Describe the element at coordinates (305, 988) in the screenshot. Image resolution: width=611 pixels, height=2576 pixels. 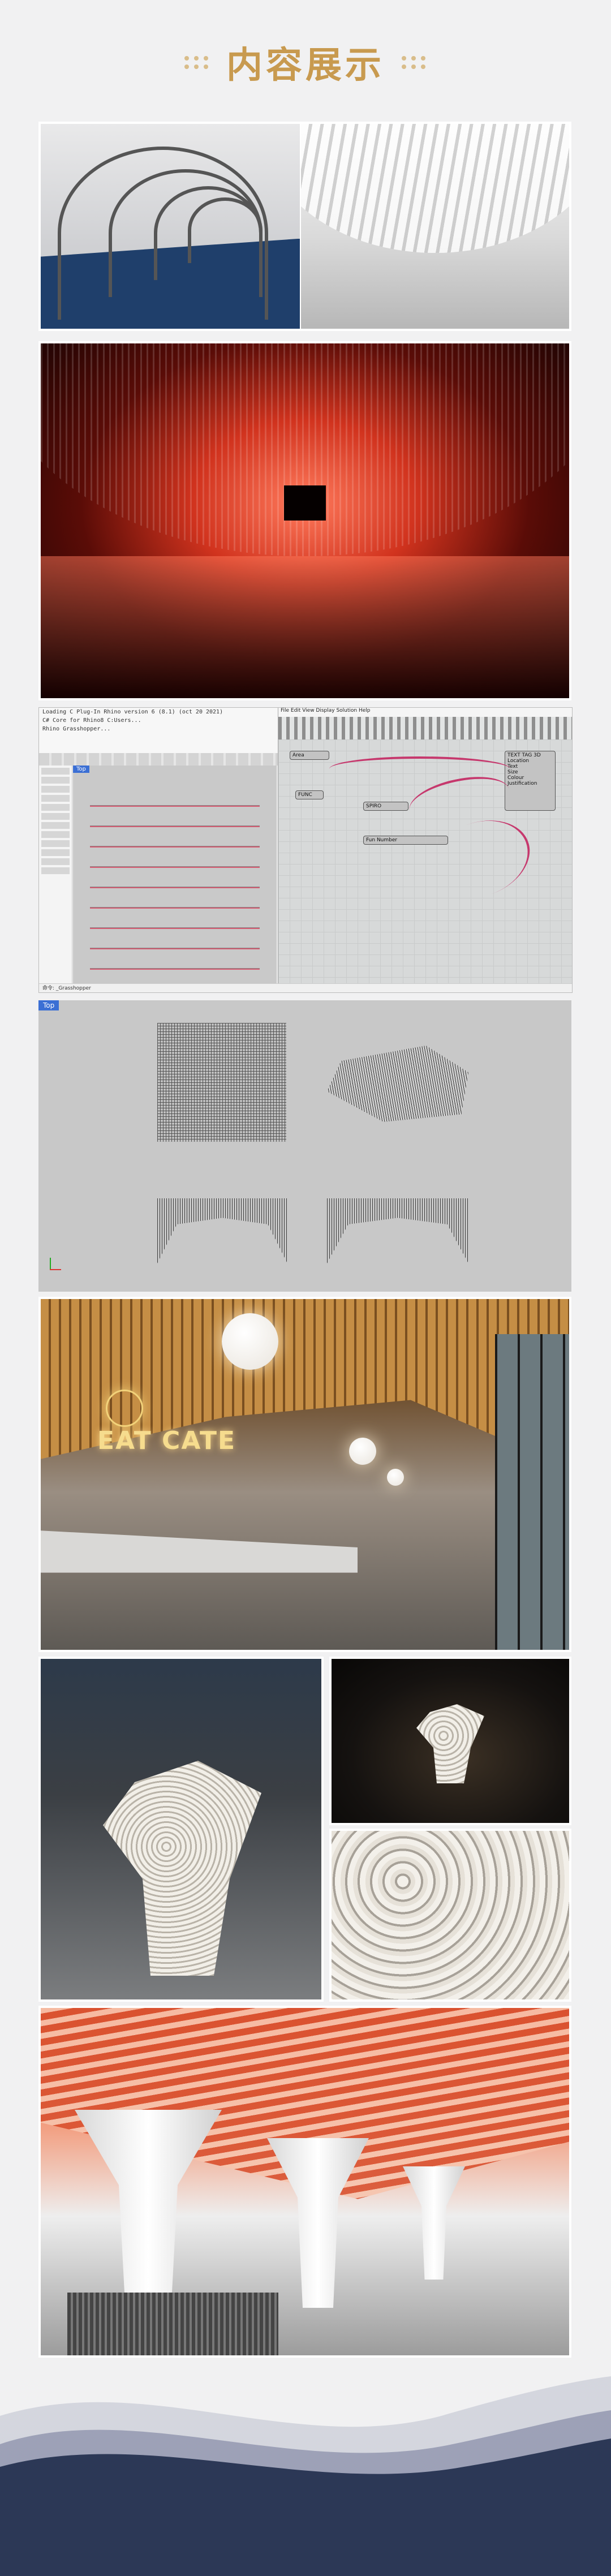
I see `status-bar: 命令: _Grasshopper` at that location.